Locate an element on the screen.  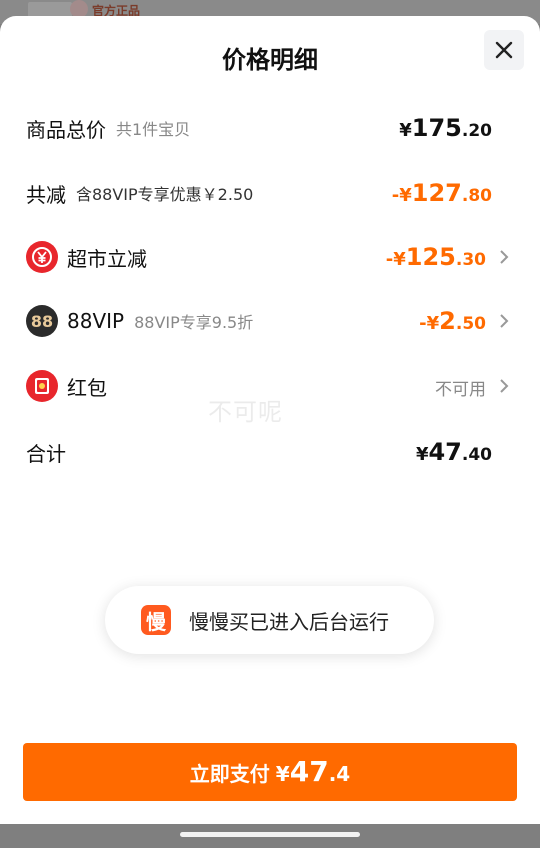
red-packet-status: 不可用 is located at coordinates (460, 390).